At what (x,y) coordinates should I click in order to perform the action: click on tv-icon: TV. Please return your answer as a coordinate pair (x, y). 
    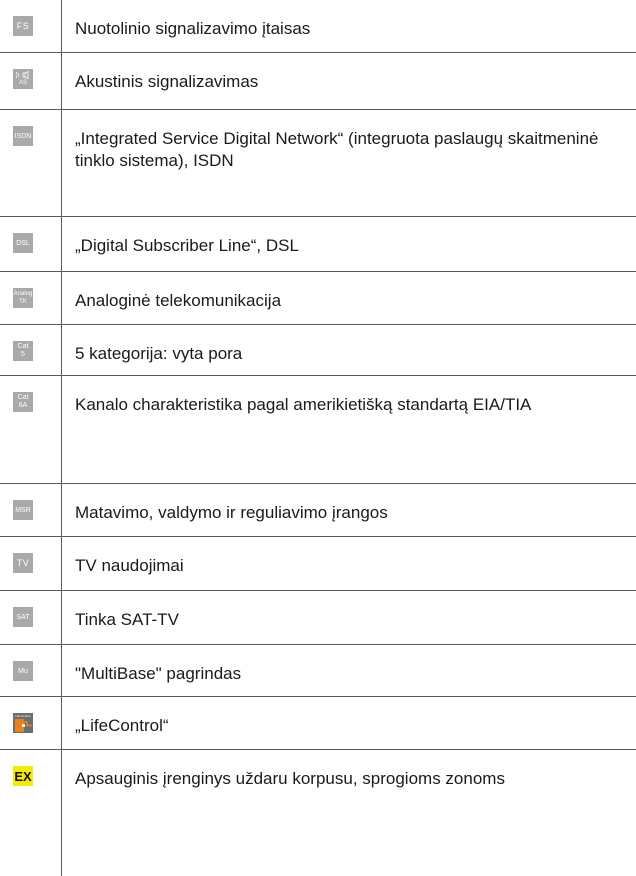
    Looking at the image, I should click on (23, 563).